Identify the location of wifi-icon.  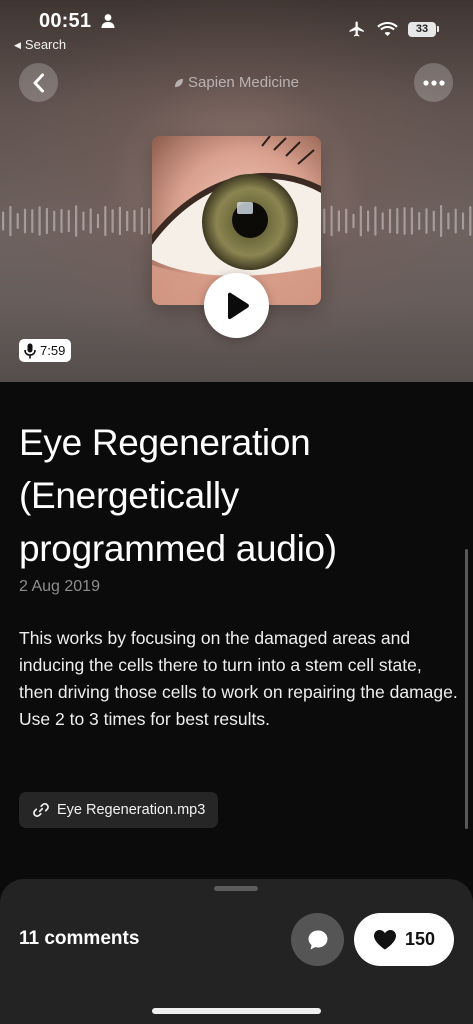
(387, 29).